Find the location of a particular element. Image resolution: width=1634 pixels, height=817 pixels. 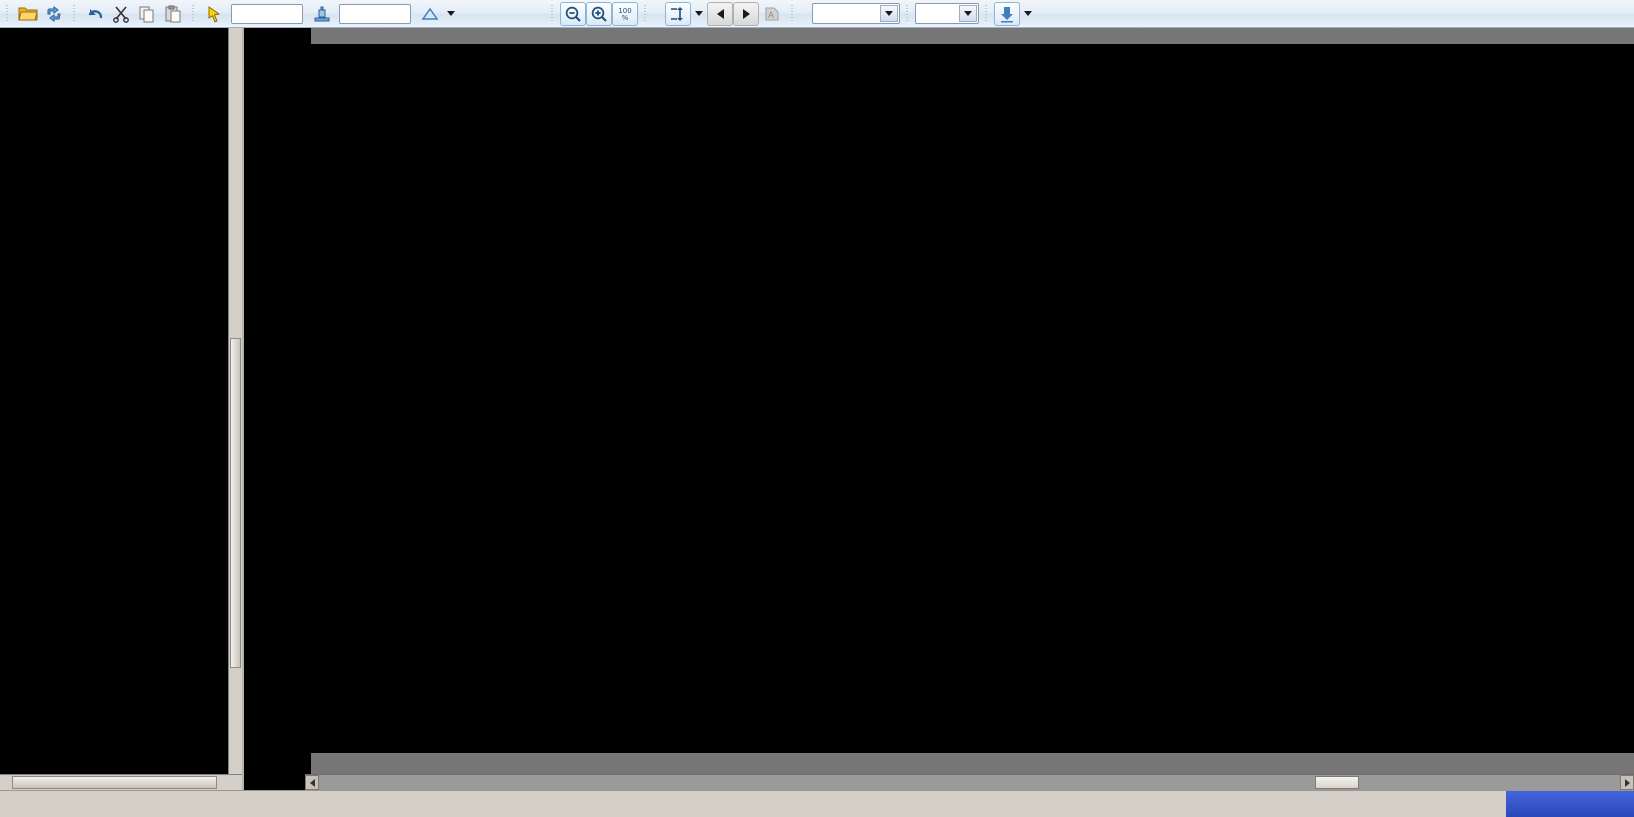

names-scrollbar-thumb is located at coordinates (235, 503).